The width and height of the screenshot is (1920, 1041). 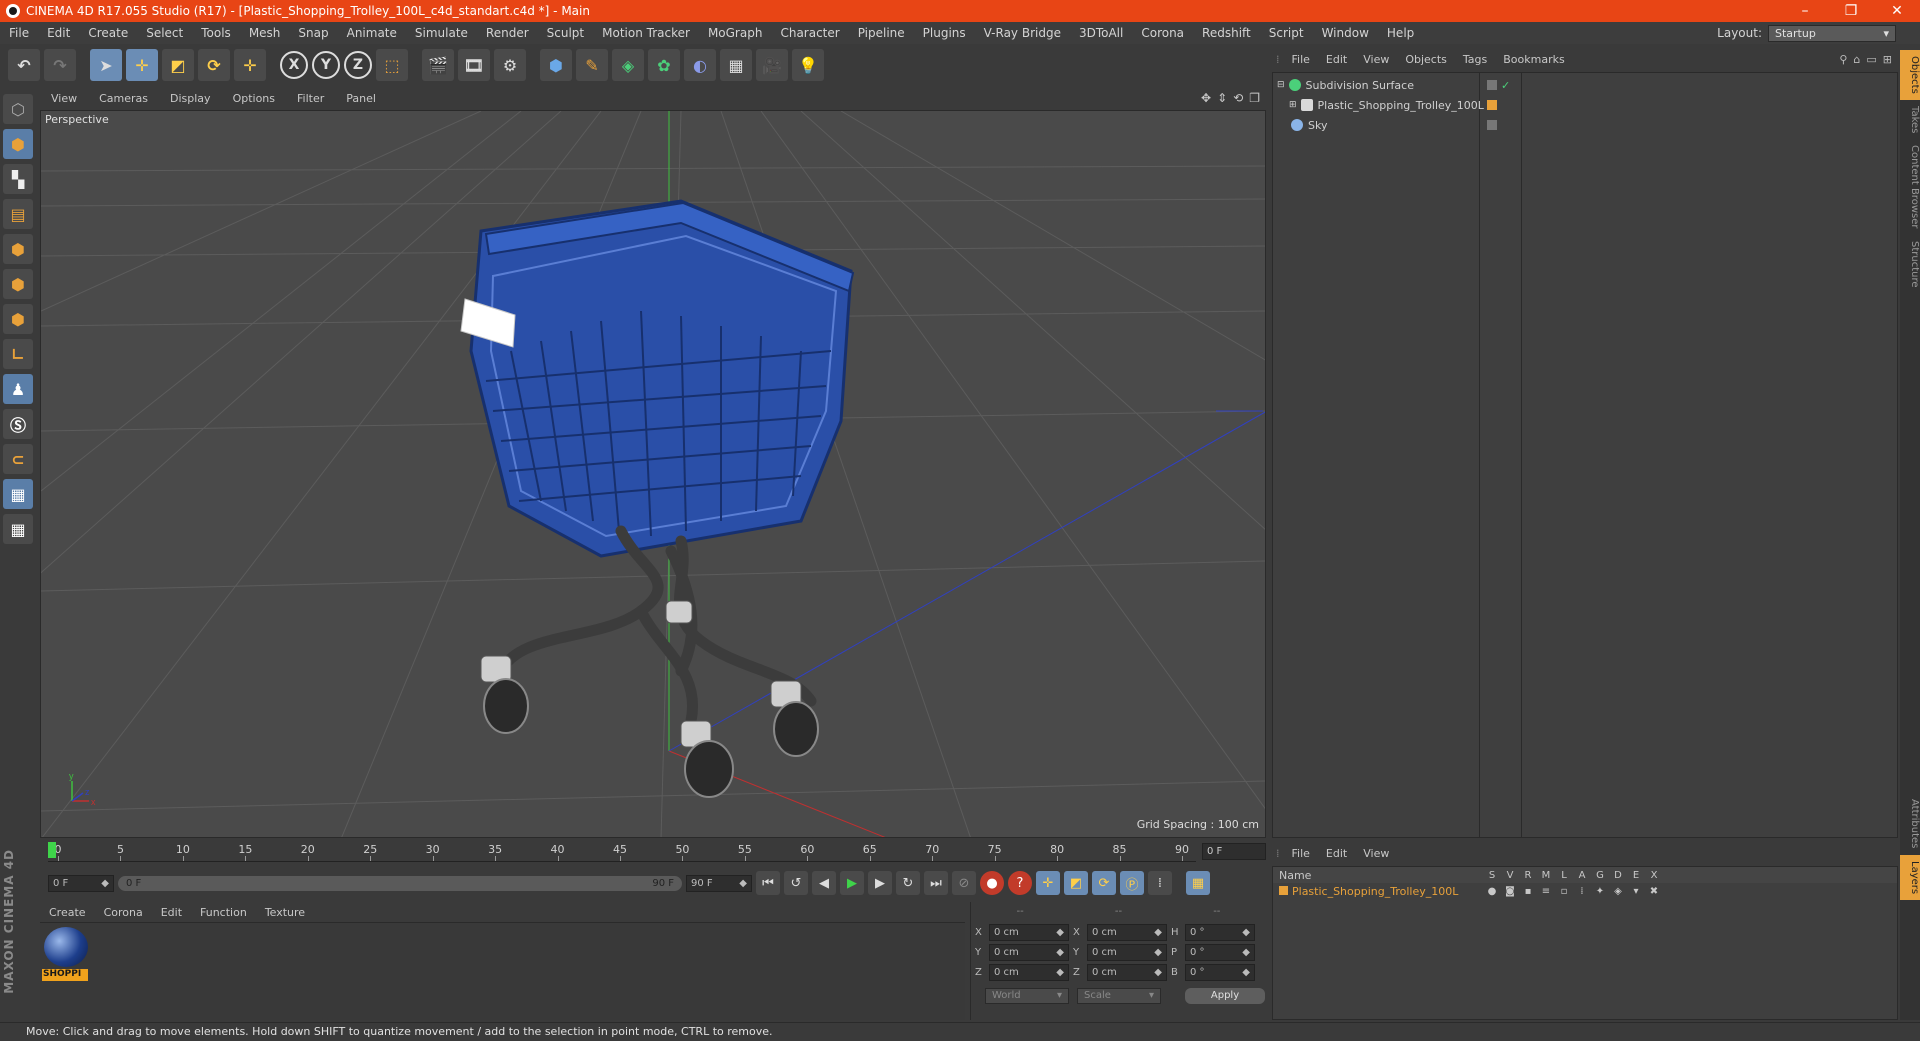 I want to click on move-icon: ✛, so click(x=142, y=65).